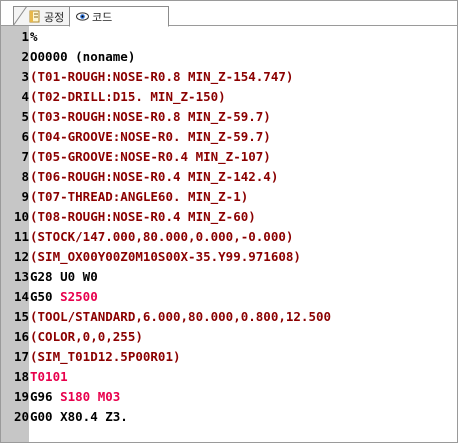 Image resolution: width=458 pixels, height=443 pixels. I want to click on code-text: (SIM_T01D12.5P00R01), so click(105, 357).